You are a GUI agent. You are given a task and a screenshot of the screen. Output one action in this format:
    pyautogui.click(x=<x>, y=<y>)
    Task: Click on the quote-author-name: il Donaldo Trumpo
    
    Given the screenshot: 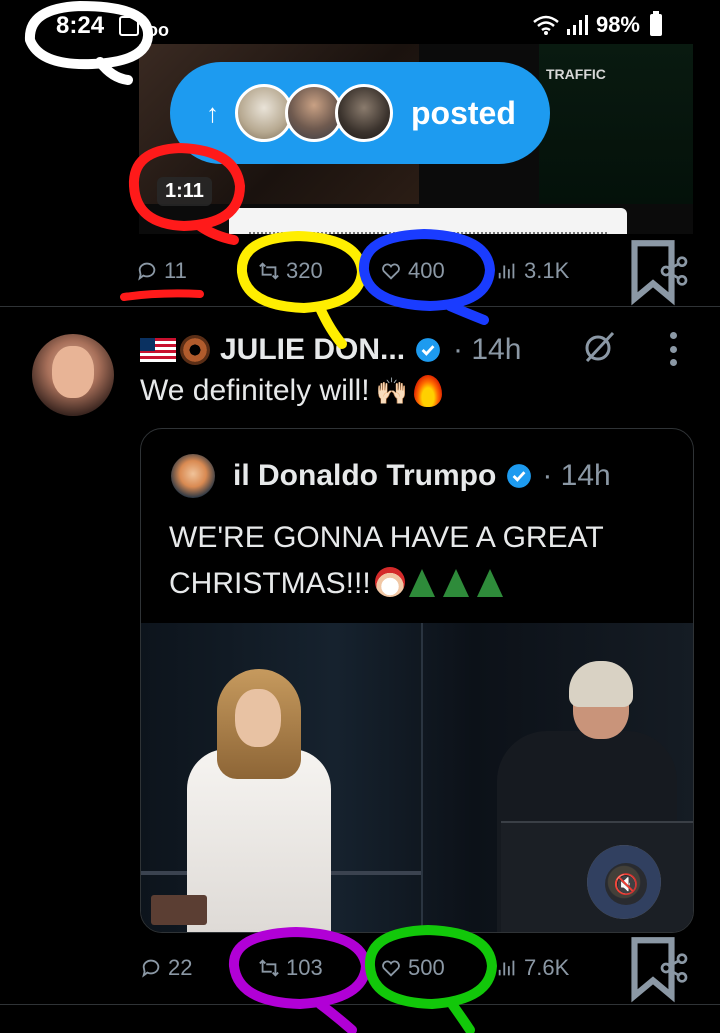 What is the action you would take?
    pyautogui.click(x=365, y=475)
    